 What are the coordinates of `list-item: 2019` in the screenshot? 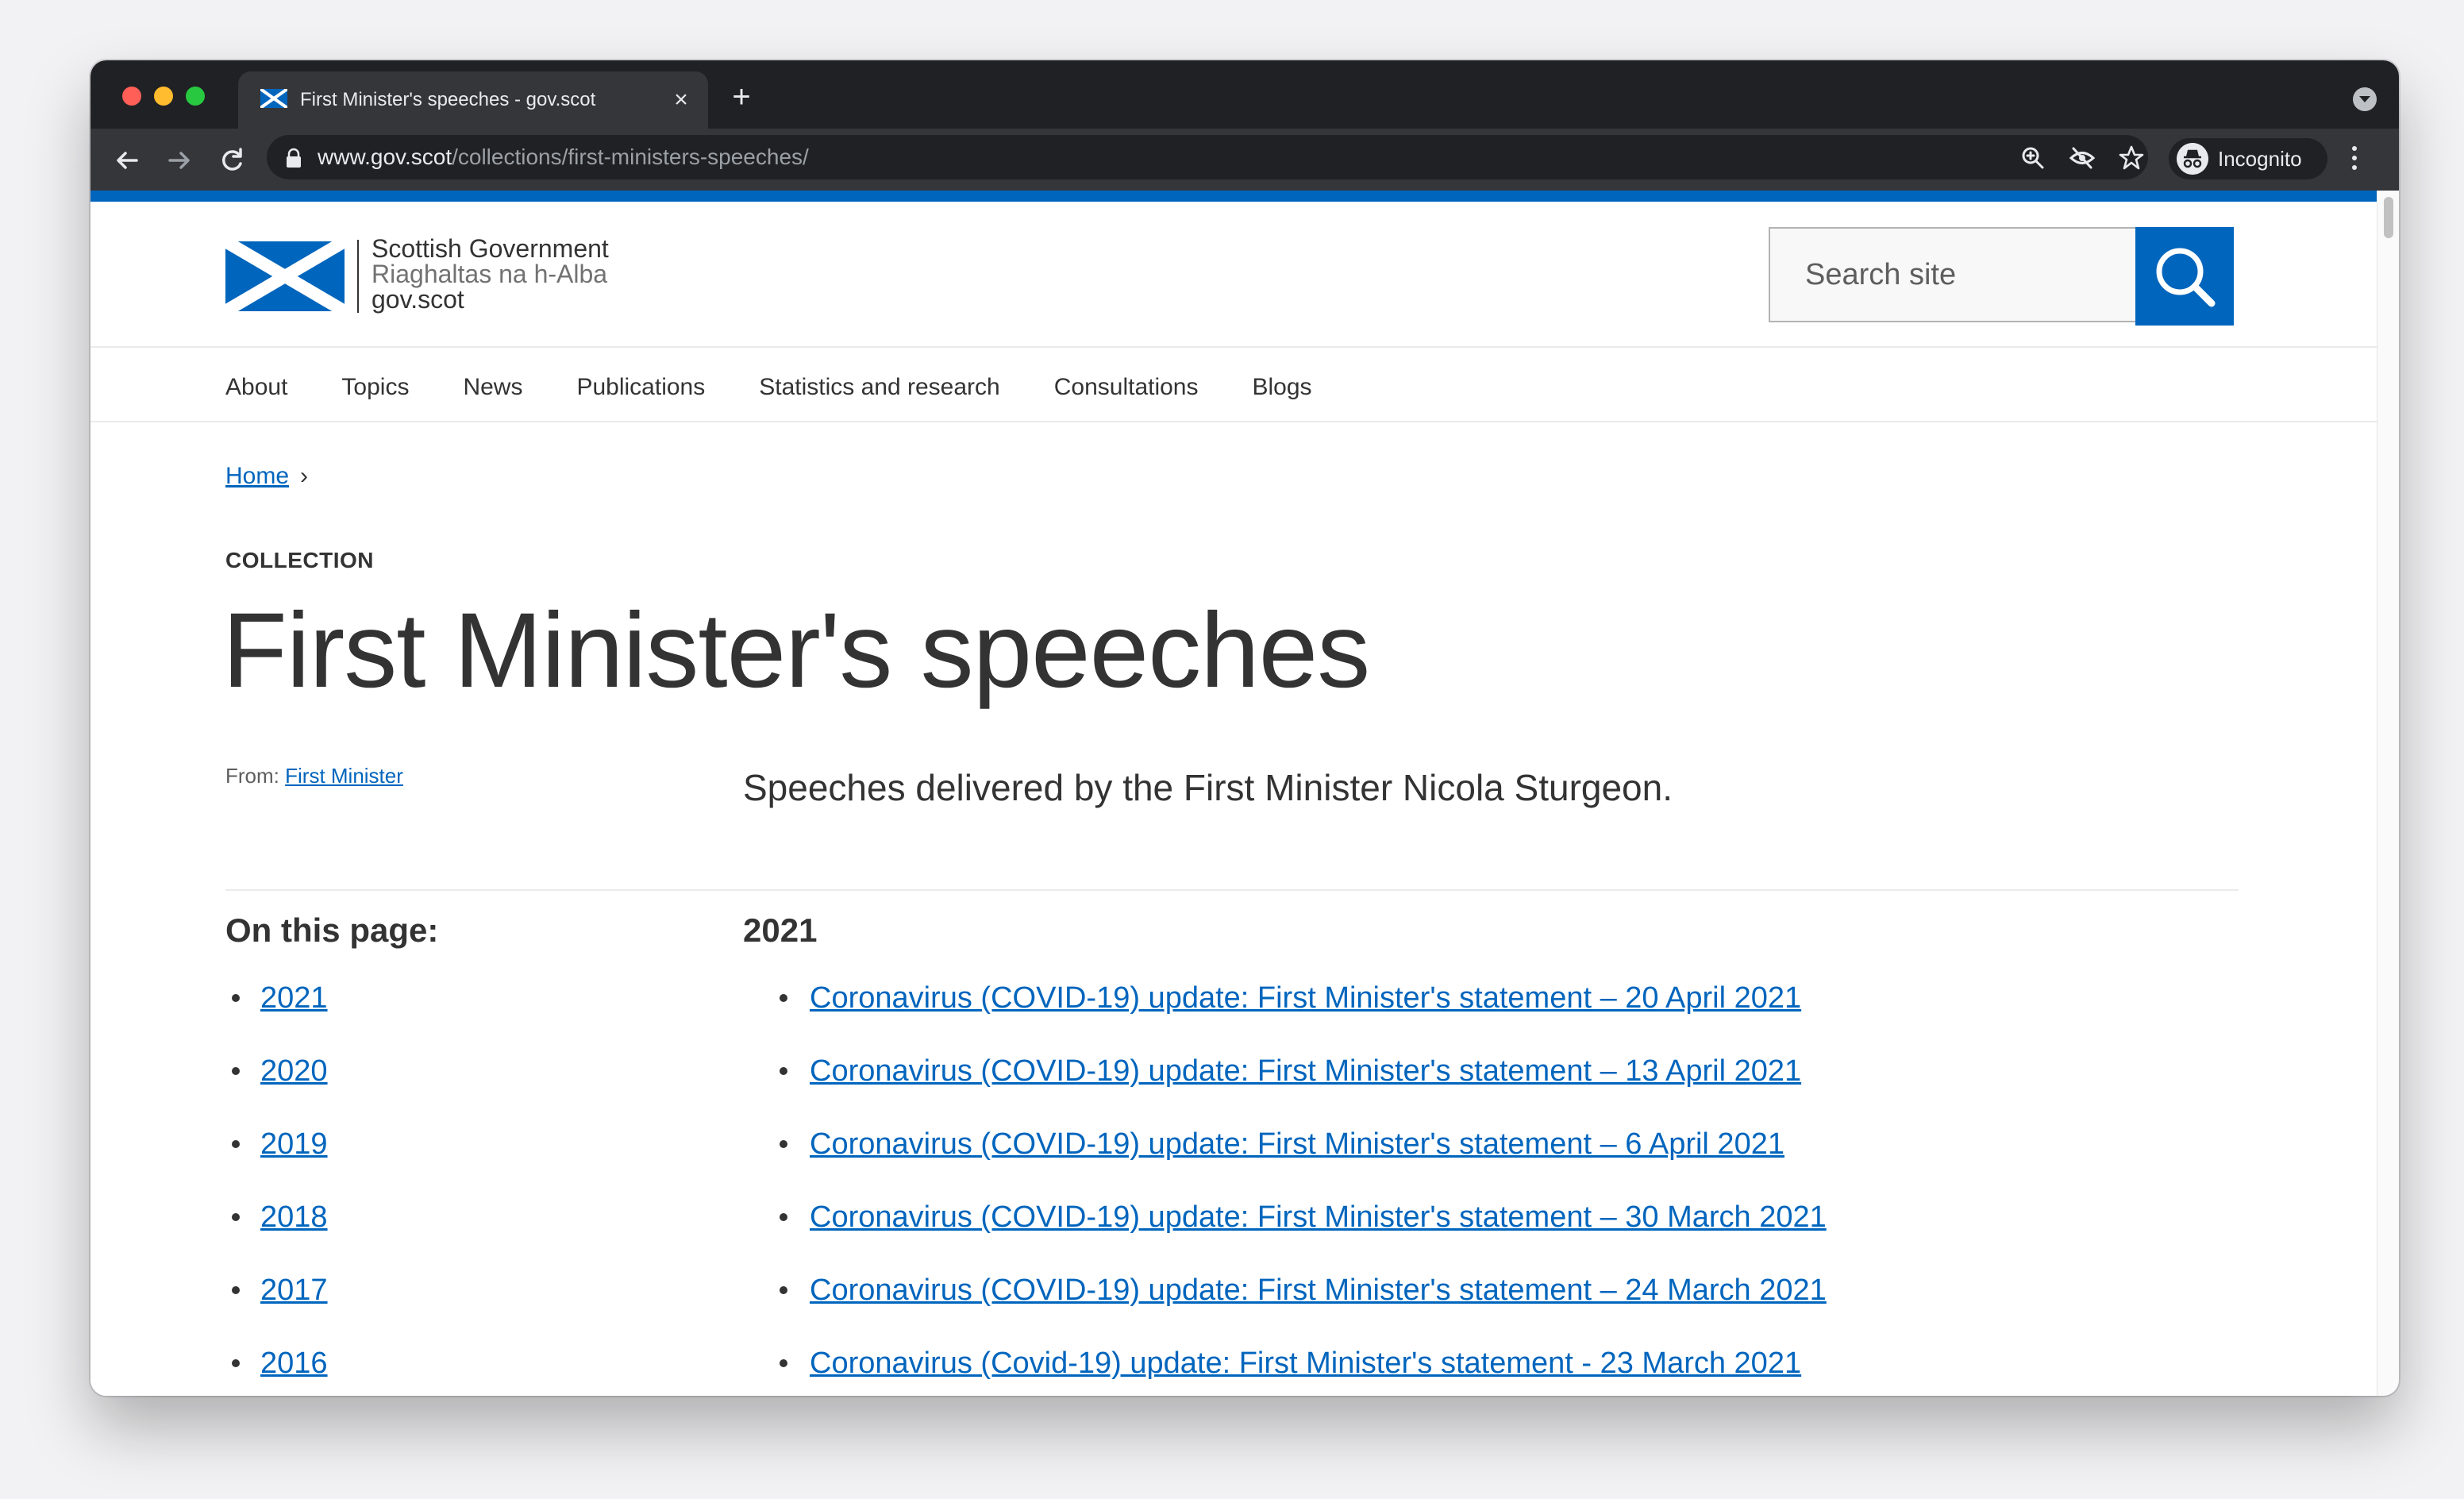 It's located at (276, 1162).